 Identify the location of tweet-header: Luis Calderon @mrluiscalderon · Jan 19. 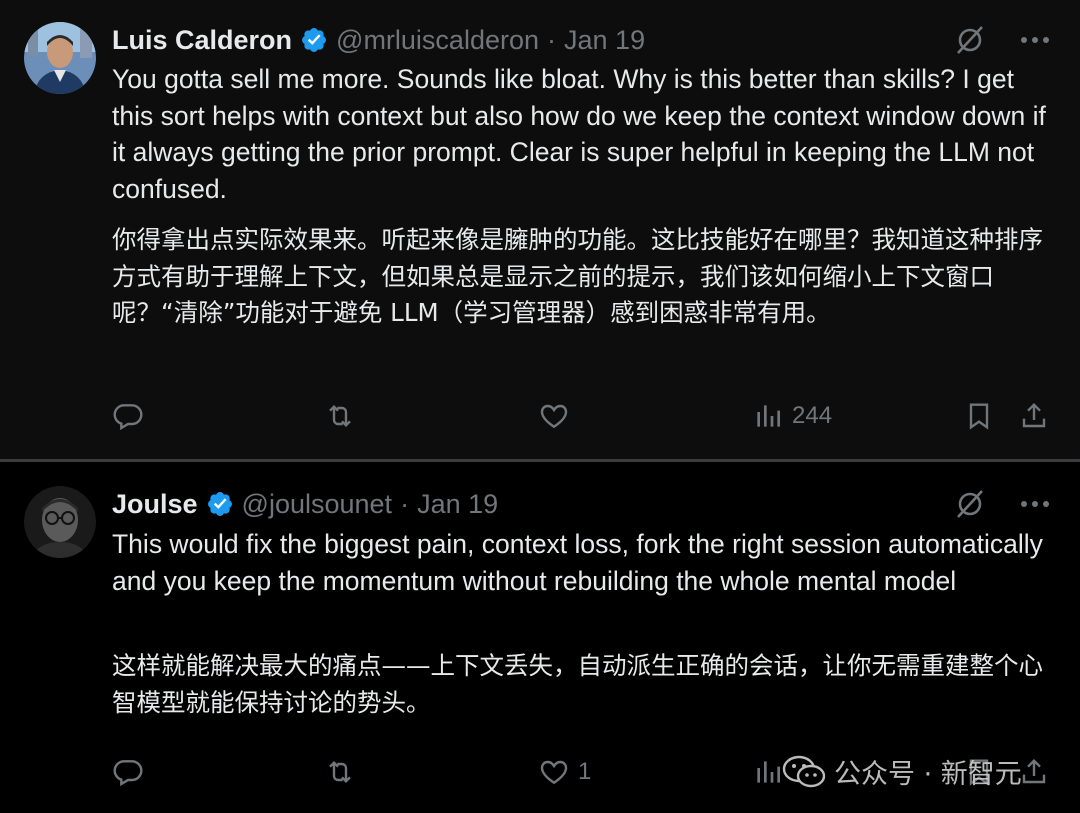
(378, 40).